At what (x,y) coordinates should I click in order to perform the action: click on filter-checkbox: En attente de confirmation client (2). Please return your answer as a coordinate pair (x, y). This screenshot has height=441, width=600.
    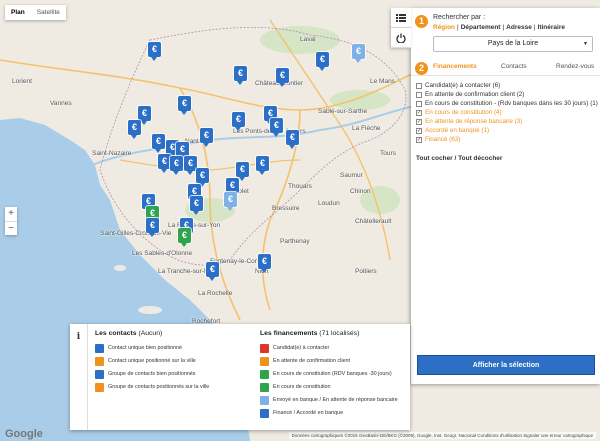
    Looking at the image, I should click on (507, 95).